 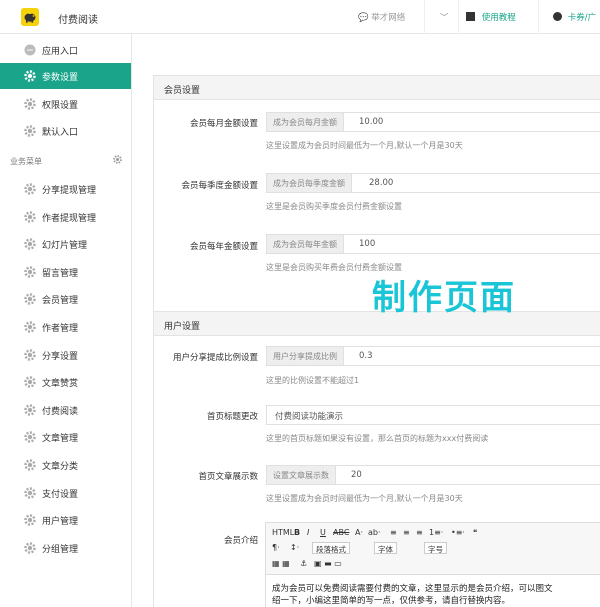 What do you see at coordinates (381, 17) in the screenshot?
I see `network-link: 💬 举才网络` at bounding box center [381, 17].